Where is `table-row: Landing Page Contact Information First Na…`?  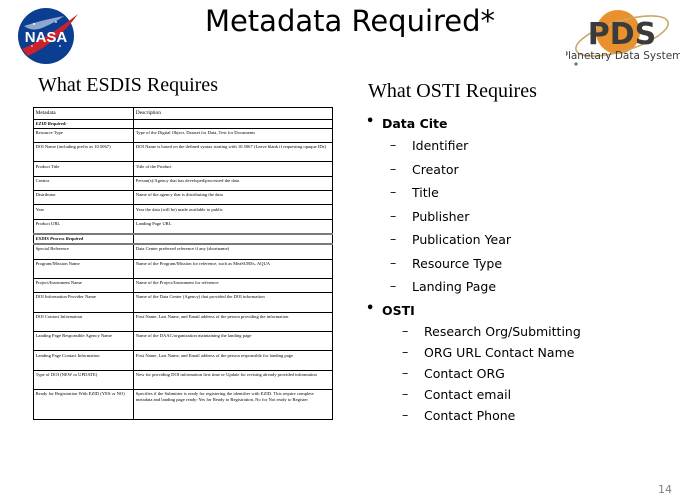 table-row: Landing Page Contact Information First Na… is located at coordinates (183, 360).